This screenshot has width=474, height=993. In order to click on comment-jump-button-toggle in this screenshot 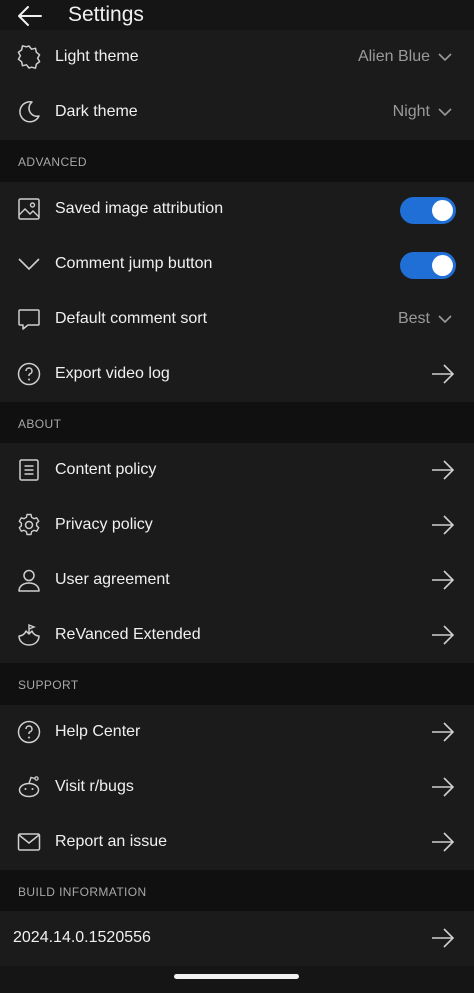, I will do `click(428, 265)`.